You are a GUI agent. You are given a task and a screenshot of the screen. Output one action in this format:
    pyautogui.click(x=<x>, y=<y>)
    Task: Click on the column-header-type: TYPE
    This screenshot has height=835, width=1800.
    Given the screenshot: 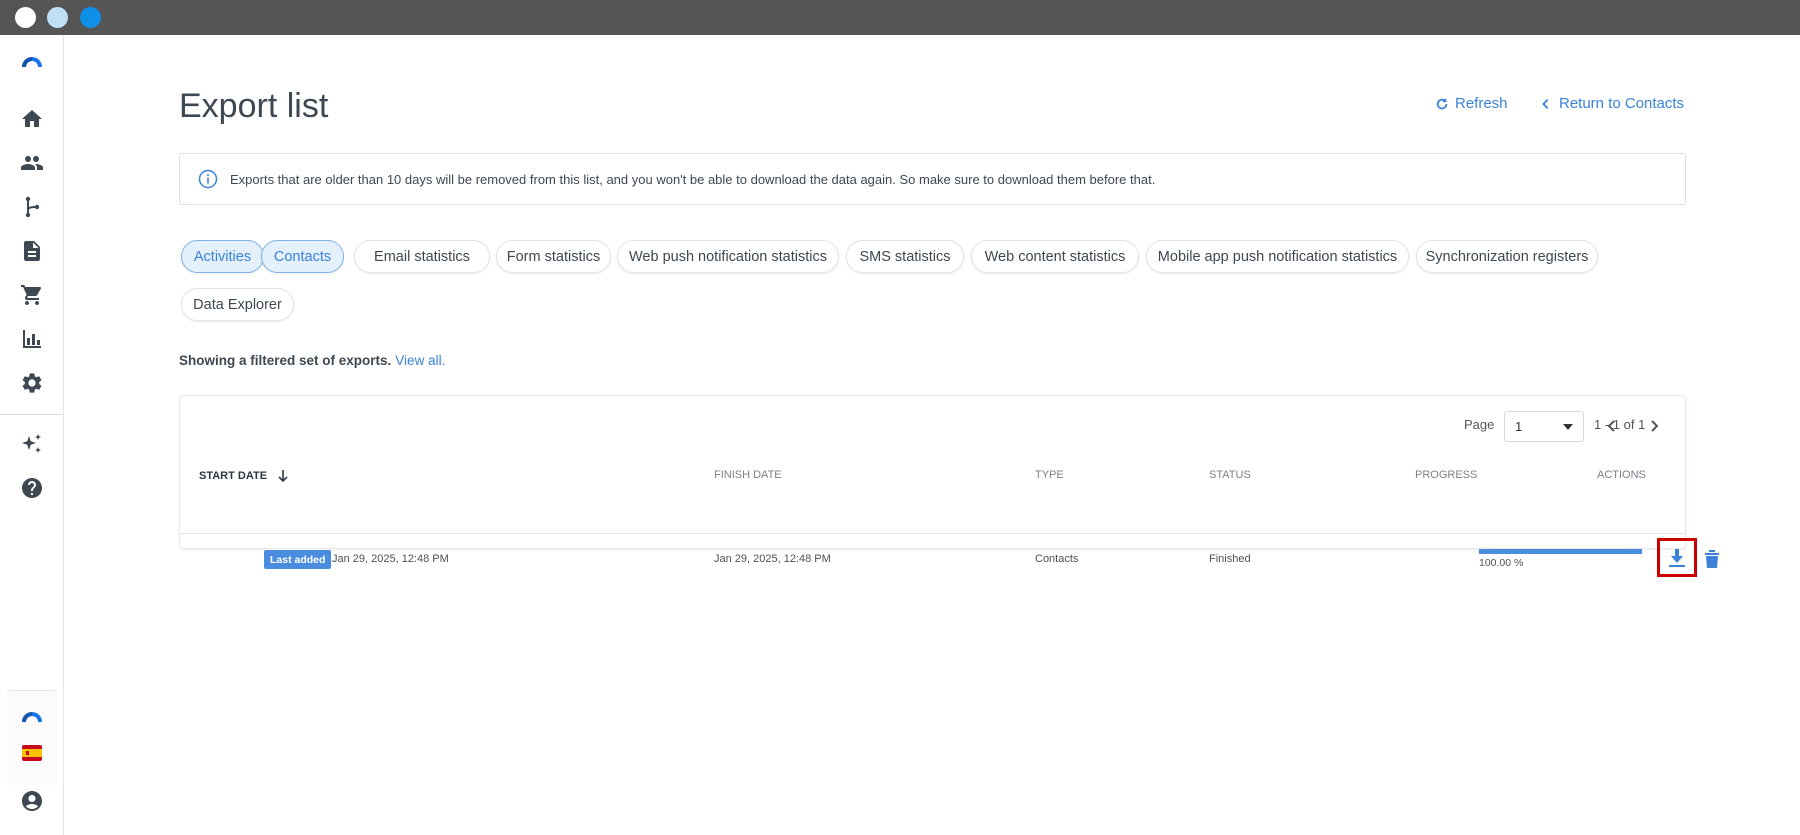 What is the action you would take?
    pyautogui.click(x=1049, y=475)
    